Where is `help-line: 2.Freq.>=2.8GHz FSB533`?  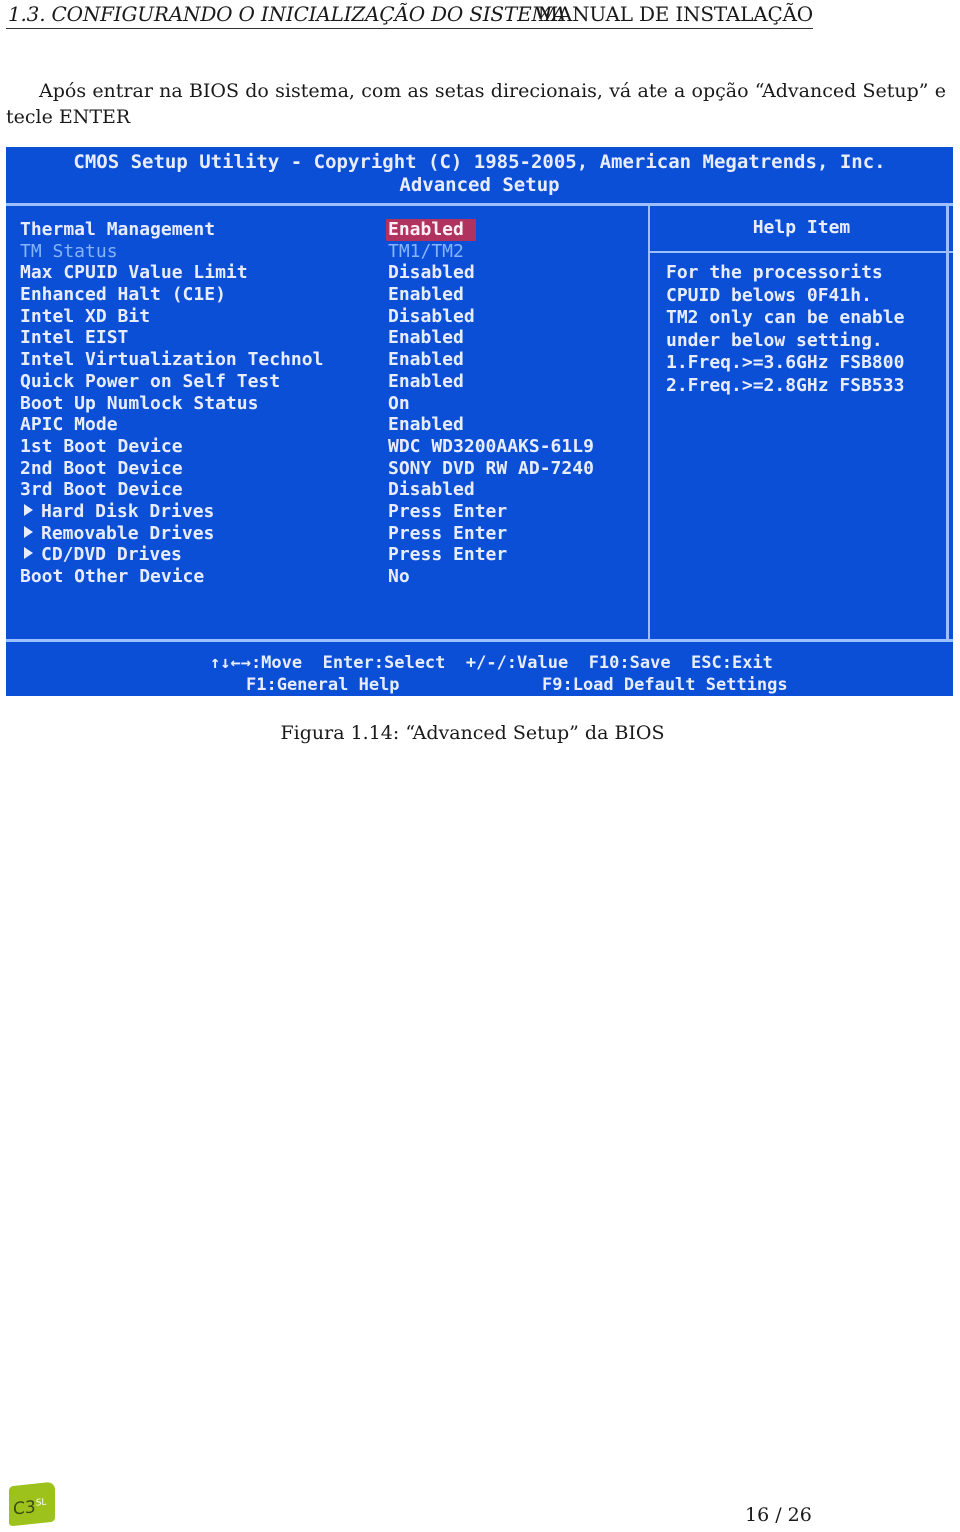 help-line: 2.Freq.>=2.8GHz FSB533 is located at coordinates (785, 385).